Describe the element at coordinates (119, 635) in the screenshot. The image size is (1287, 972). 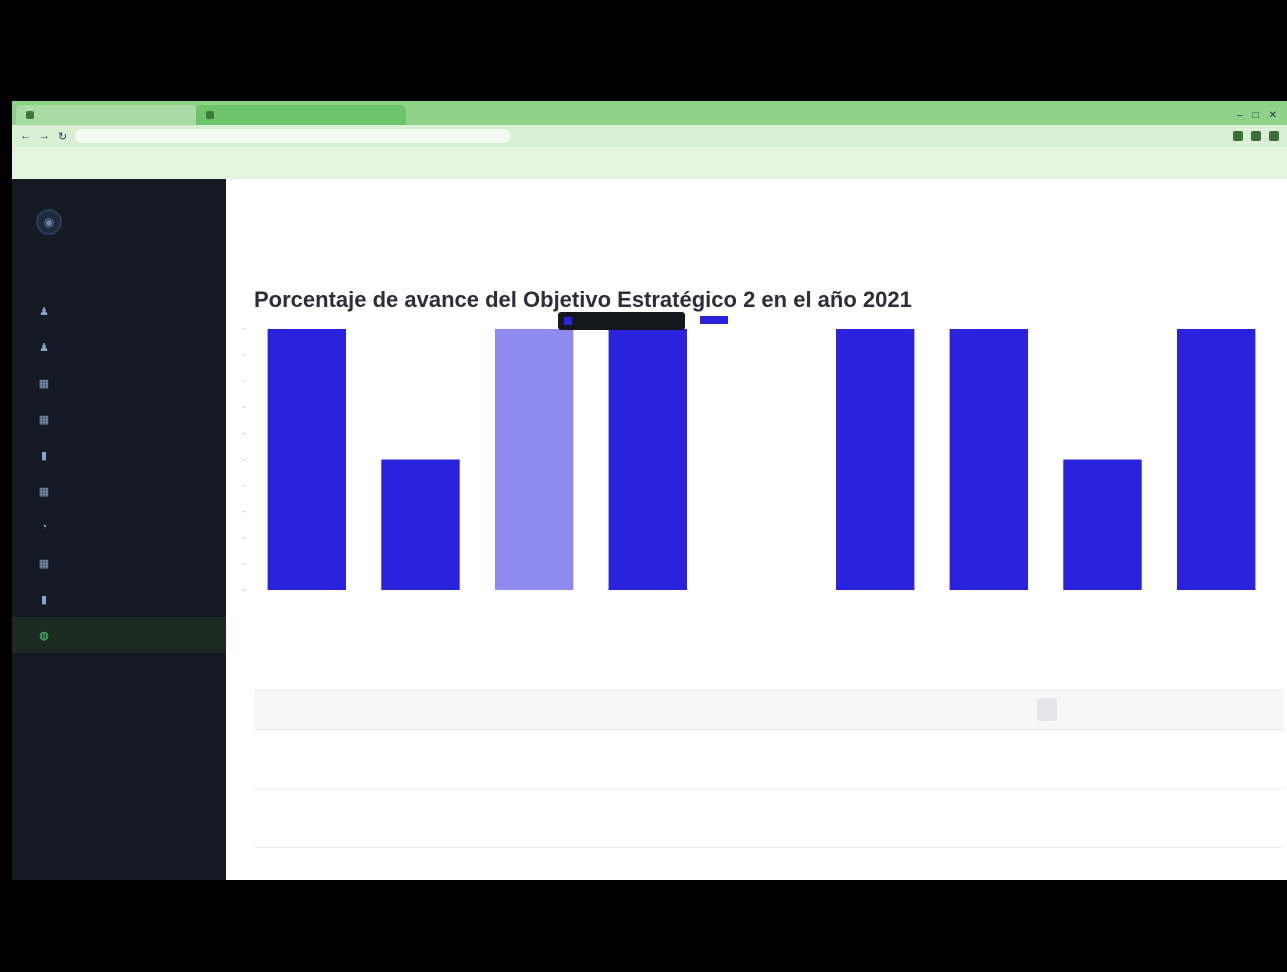
I see `sidebar-item-active: ◍` at that location.